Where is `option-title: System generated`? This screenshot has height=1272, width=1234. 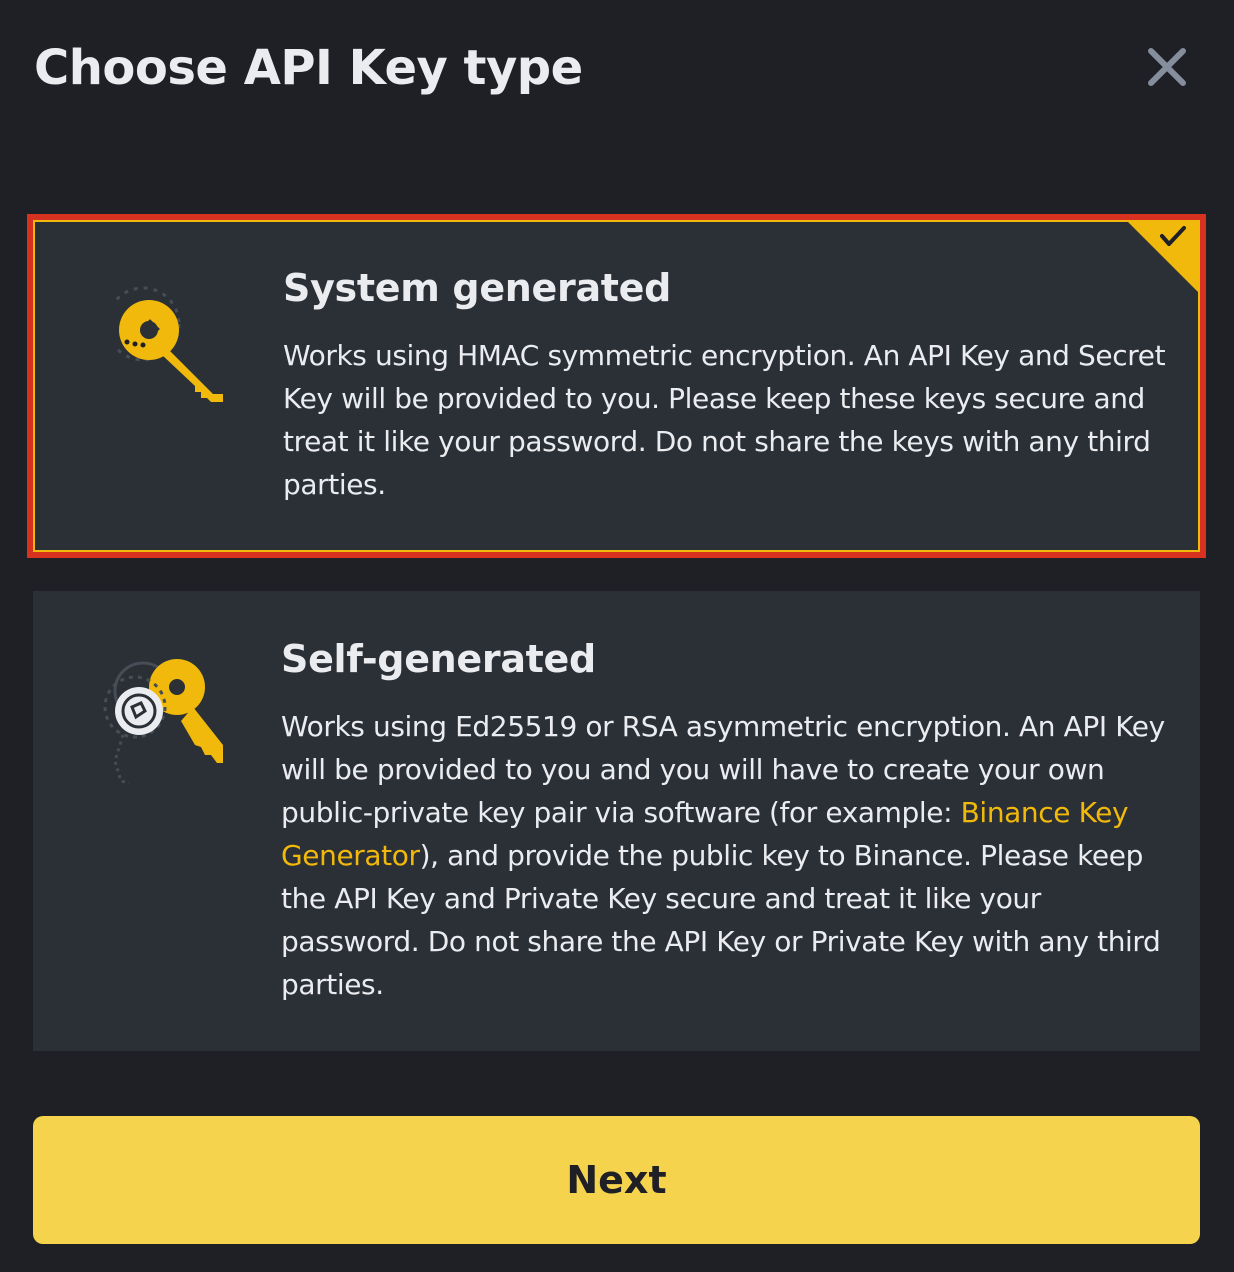
option-title: System generated is located at coordinates (477, 288).